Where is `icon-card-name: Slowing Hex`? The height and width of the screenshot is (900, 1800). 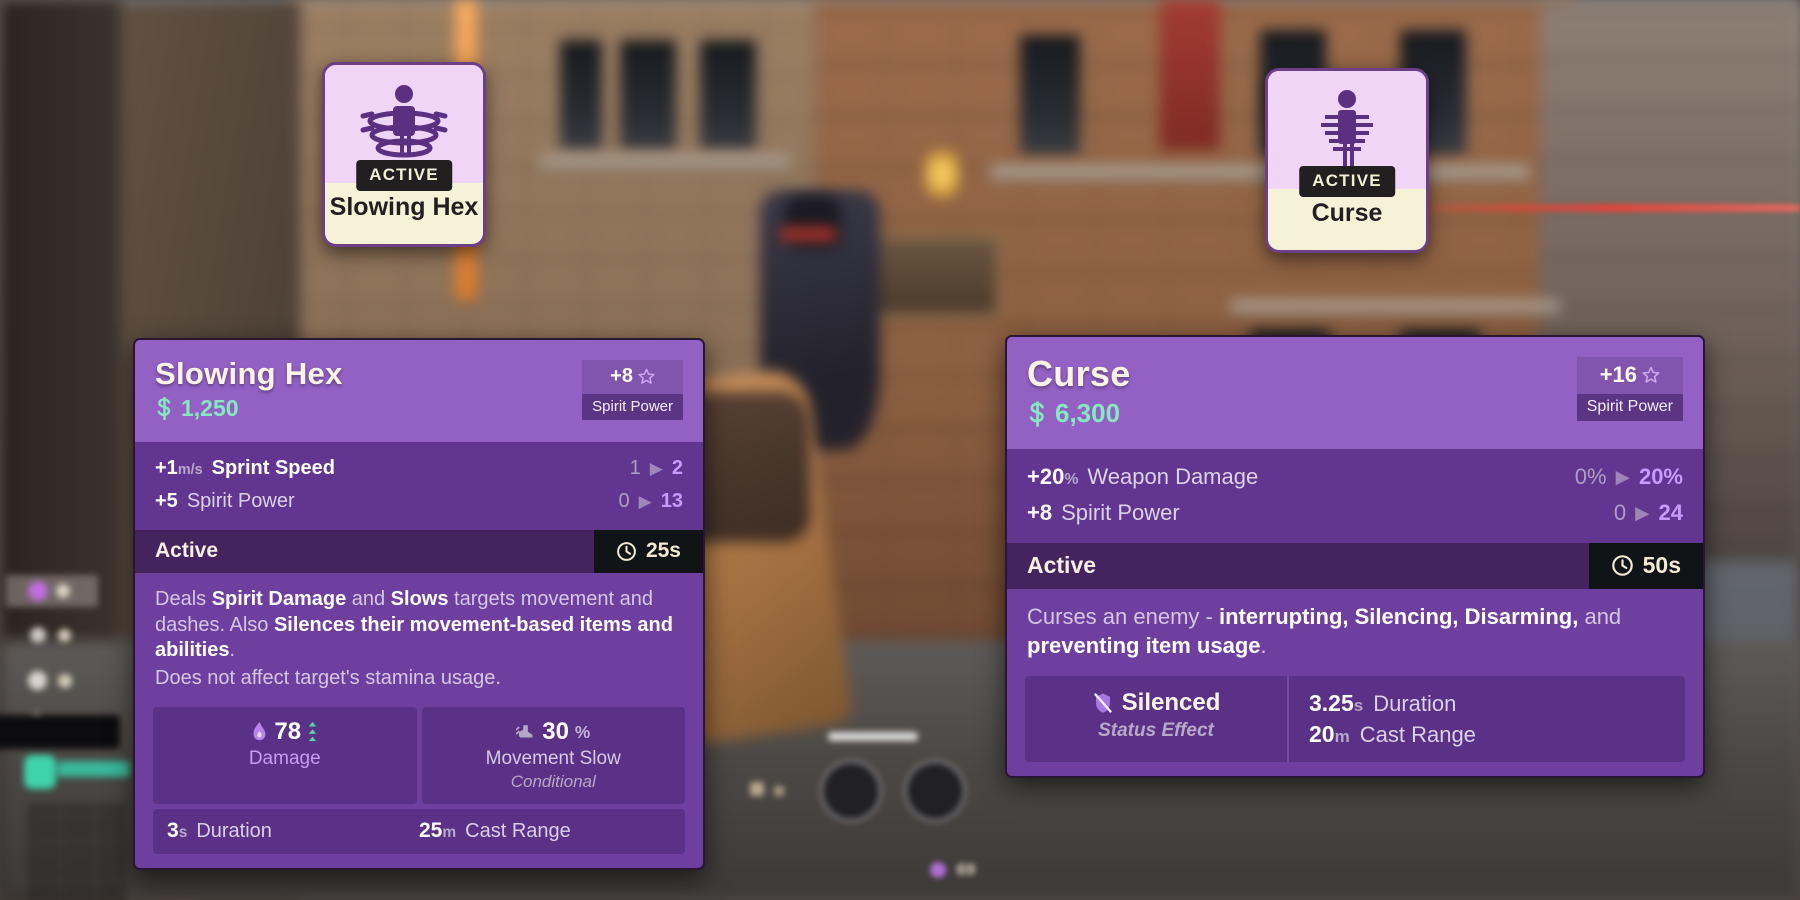
icon-card-name: Slowing Hex is located at coordinates (404, 207).